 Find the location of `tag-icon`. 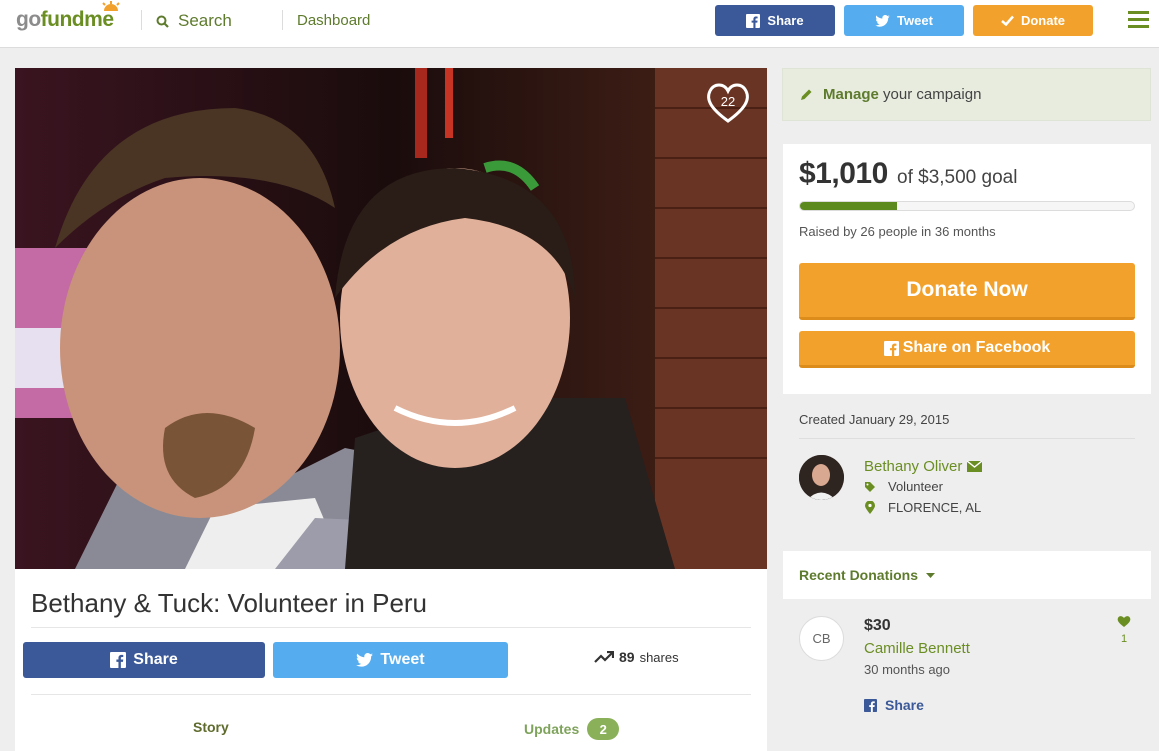

tag-icon is located at coordinates (870, 486).